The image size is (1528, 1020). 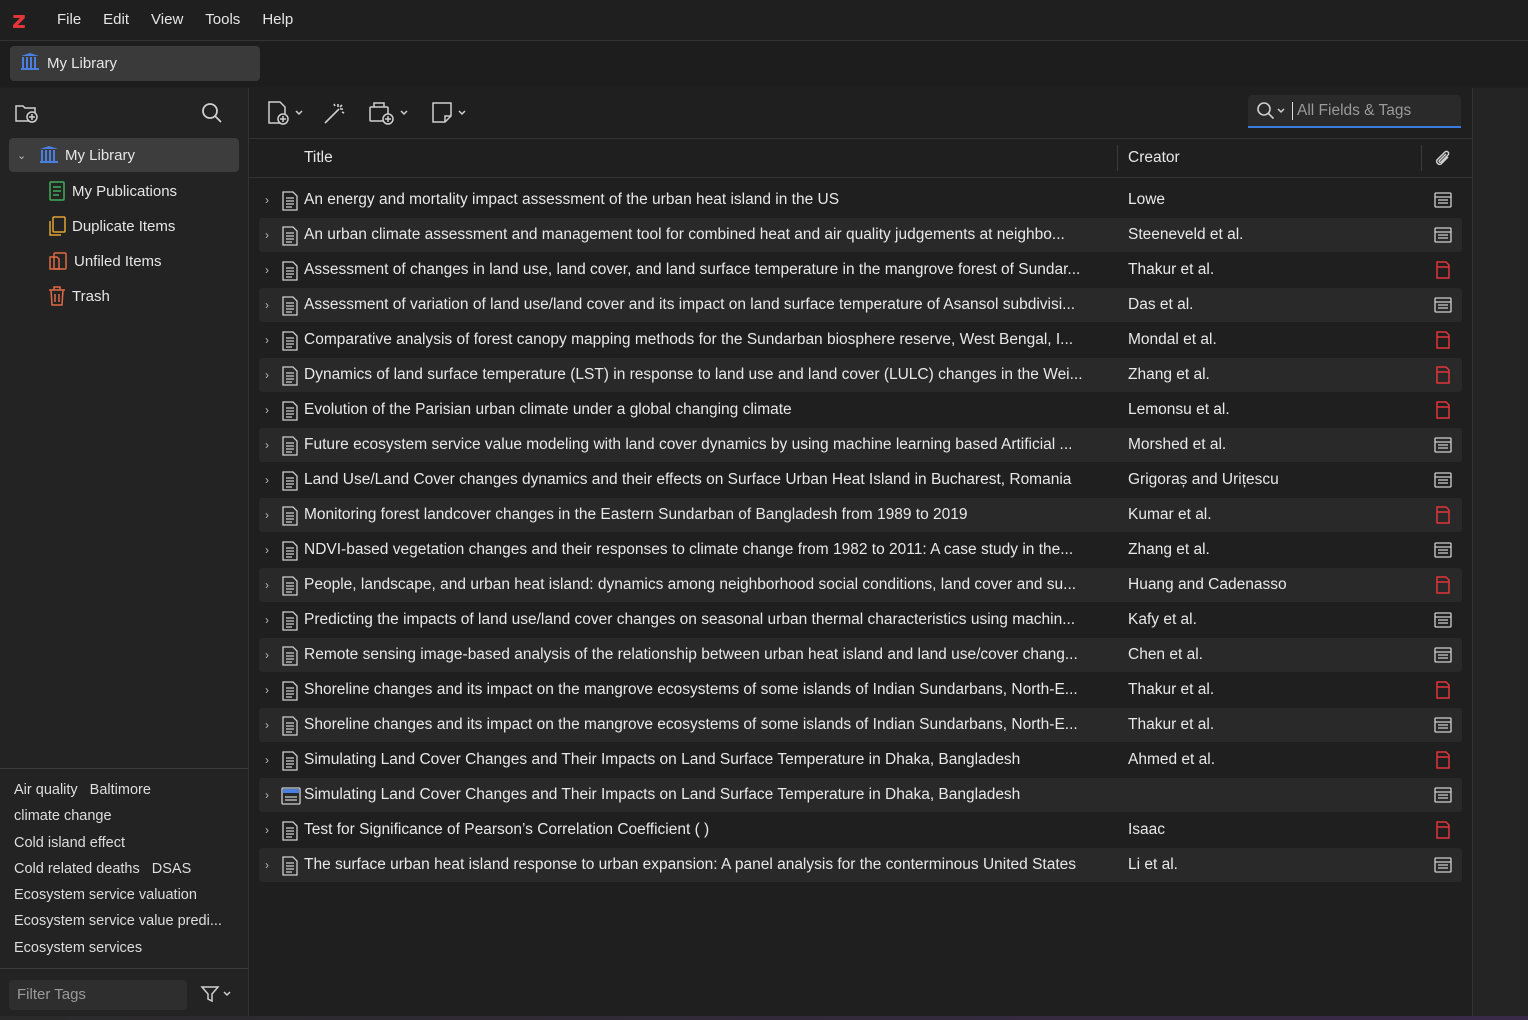 I want to click on collapse-chevron-icon: ⌄, so click(x=24, y=155).